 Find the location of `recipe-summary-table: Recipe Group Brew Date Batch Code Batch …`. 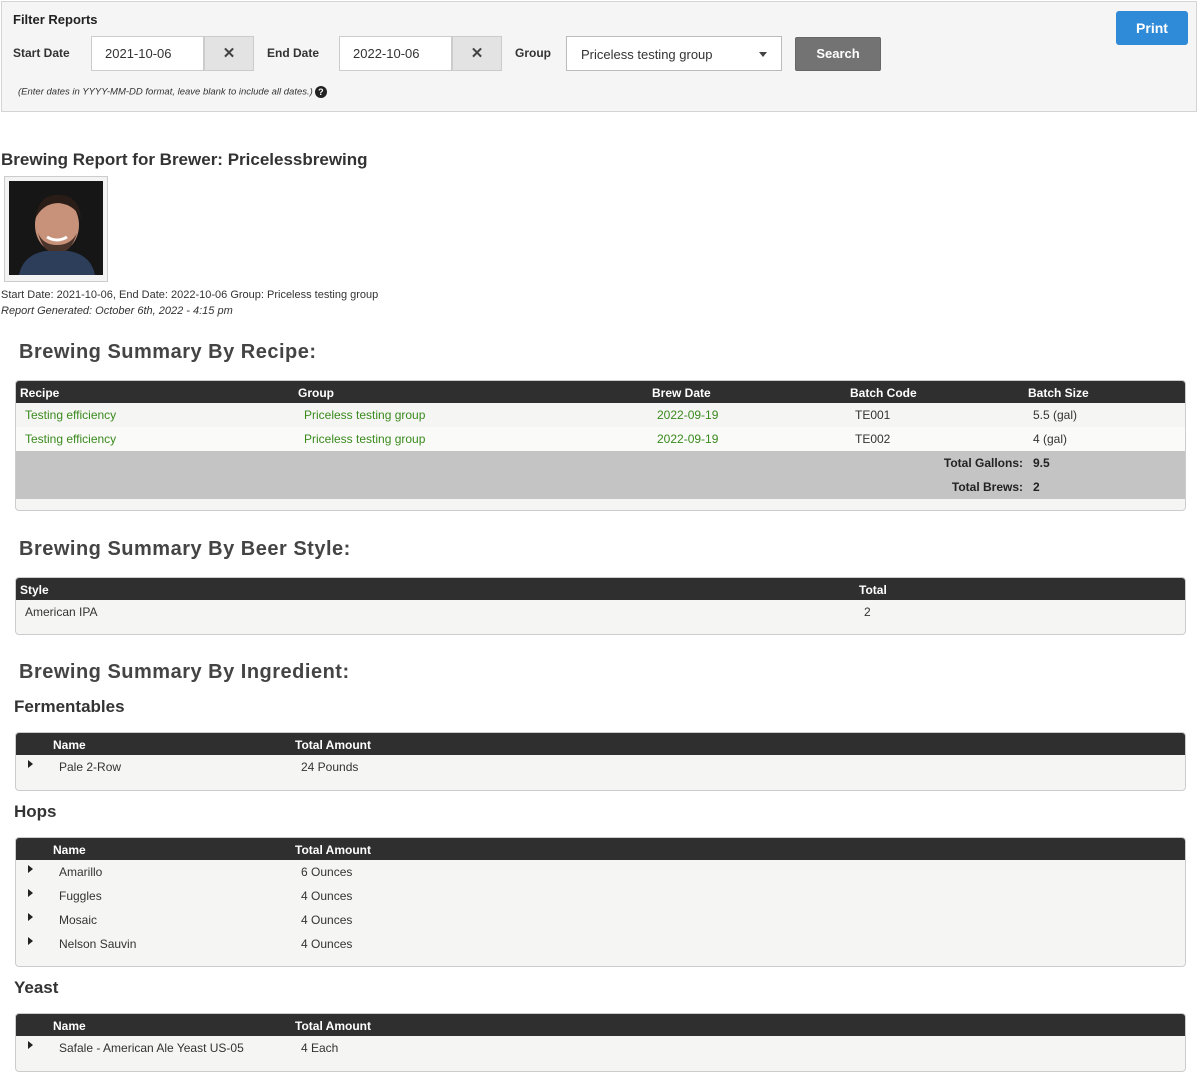

recipe-summary-table: Recipe Group Brew Date Batch Code Batch … is located at coordinates (600, 445).